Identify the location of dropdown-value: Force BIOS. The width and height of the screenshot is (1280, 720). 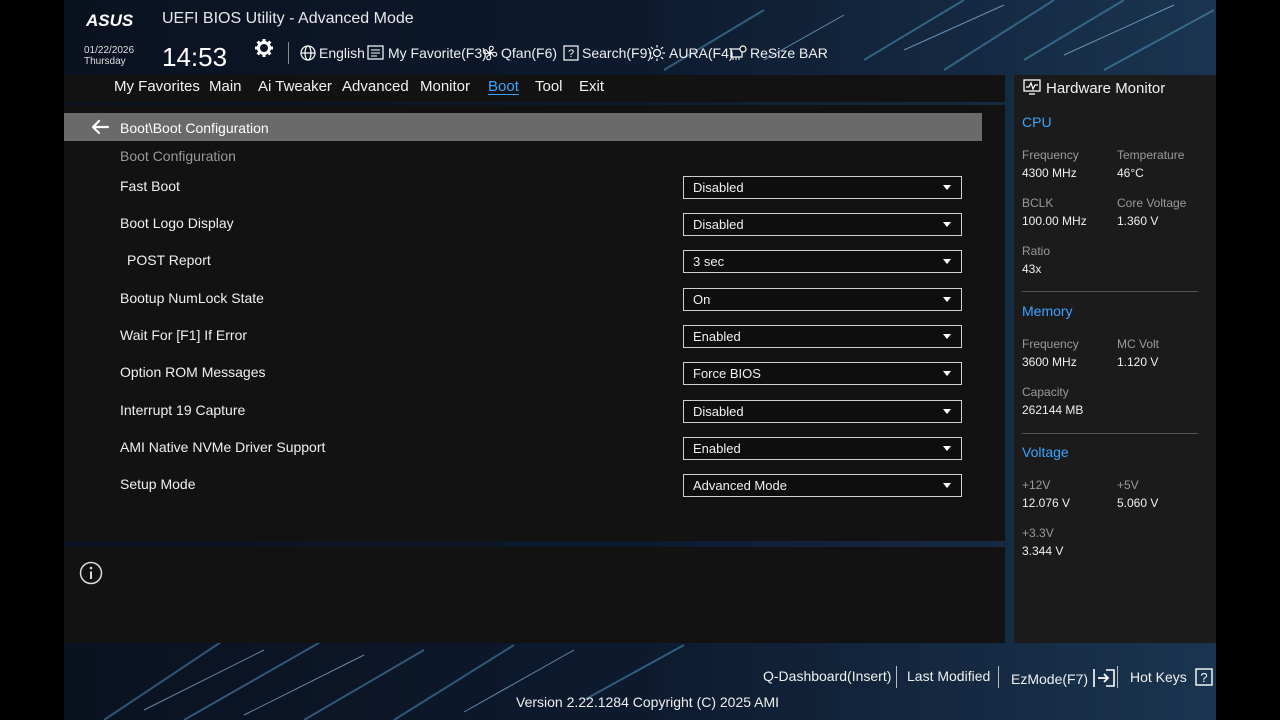
(727, 373).